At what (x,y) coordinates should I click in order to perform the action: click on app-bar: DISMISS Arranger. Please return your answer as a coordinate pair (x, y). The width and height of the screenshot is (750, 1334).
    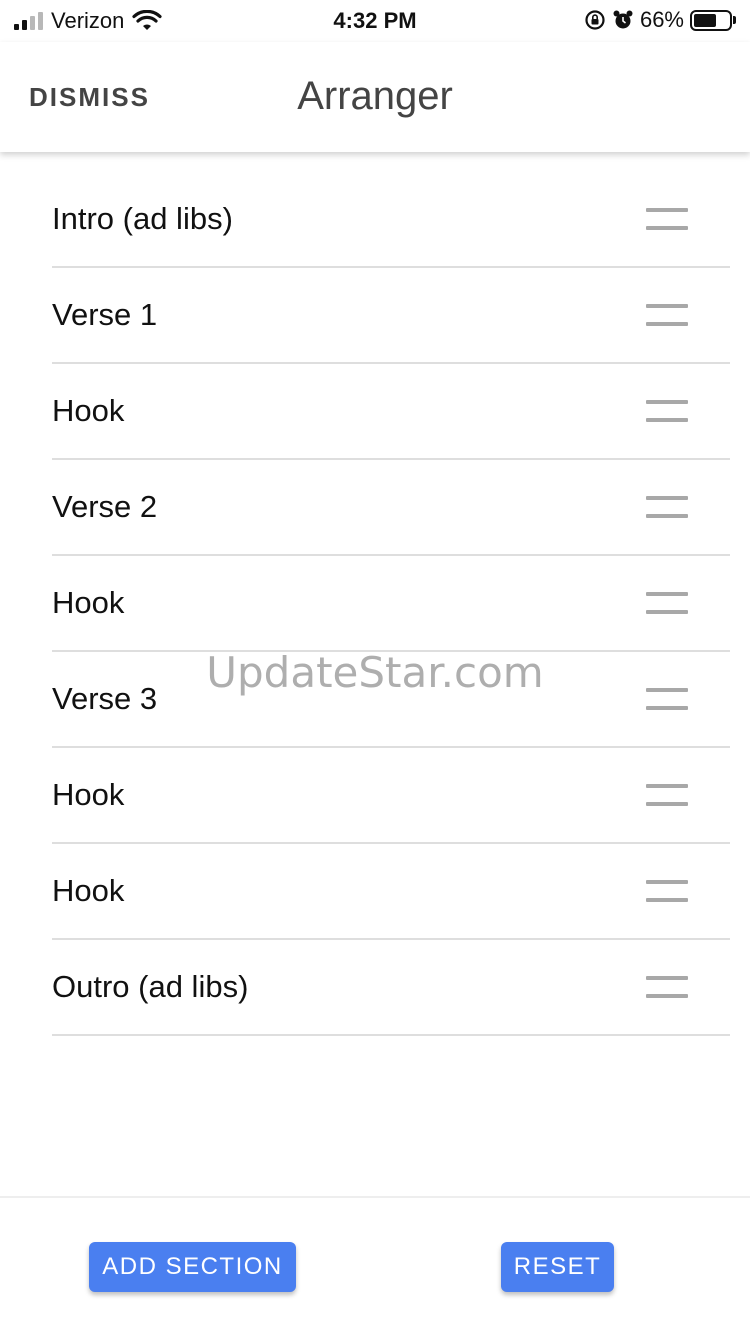
    Looking at the image, I should click on (375, 97).